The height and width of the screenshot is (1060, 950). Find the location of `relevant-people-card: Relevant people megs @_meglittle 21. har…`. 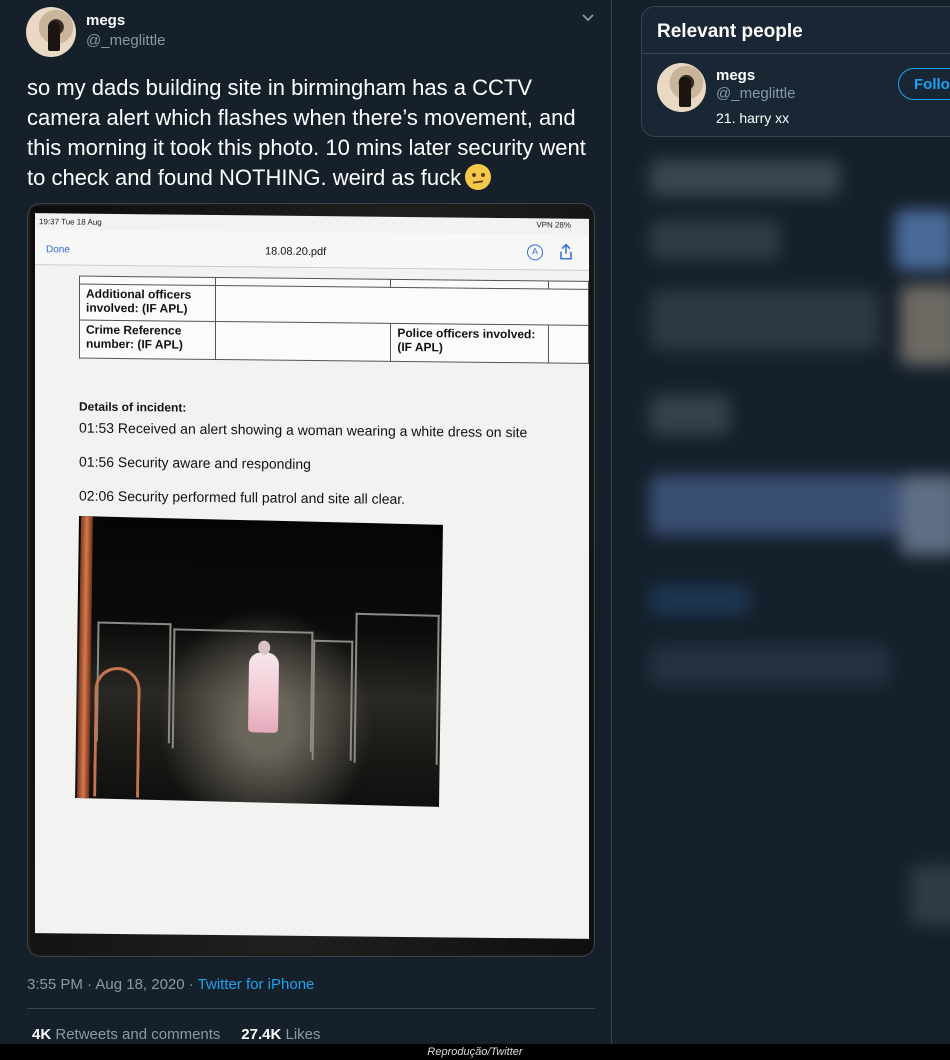

relevant-people-card: Relevant people megs @_meglittle 21. har… is located at coordinates (795, 71).